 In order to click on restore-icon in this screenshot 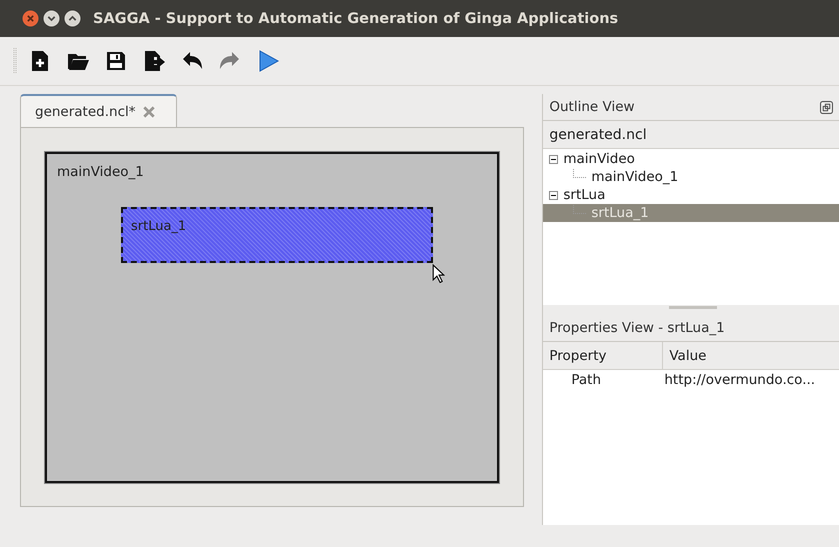, I will do `click(826, 107)`.